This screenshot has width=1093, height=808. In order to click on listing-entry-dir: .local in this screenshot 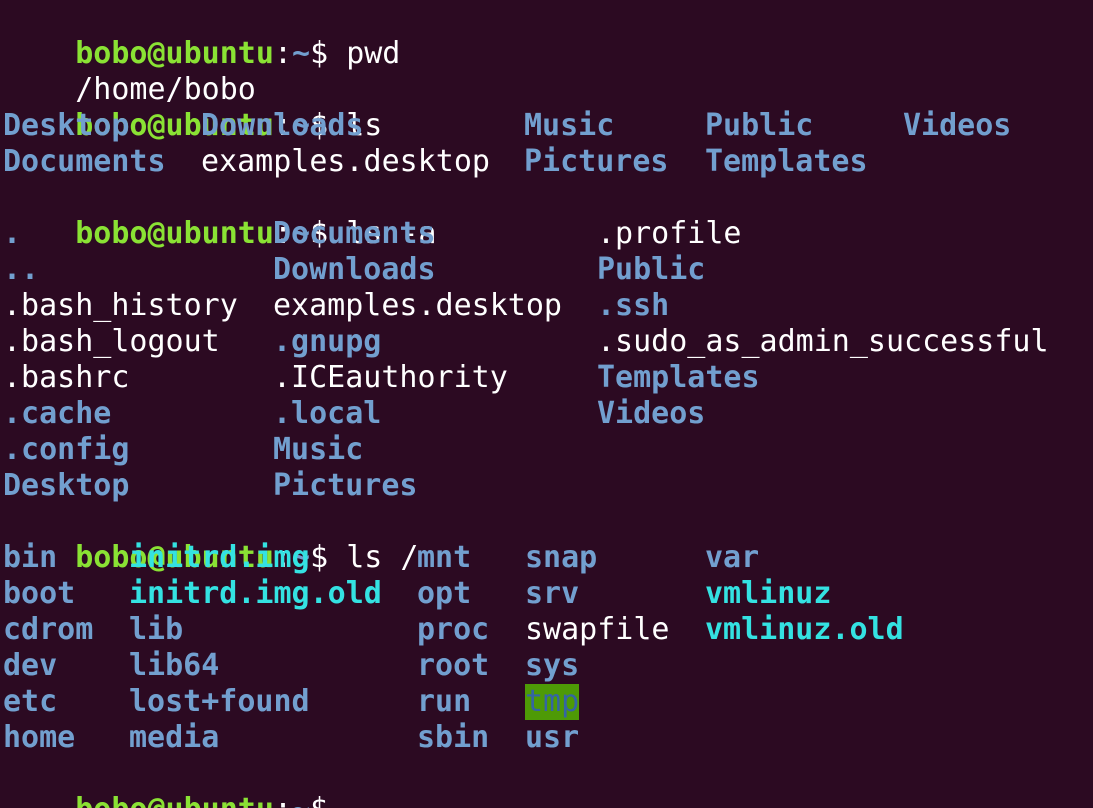, I will do `click(327, 413)`.